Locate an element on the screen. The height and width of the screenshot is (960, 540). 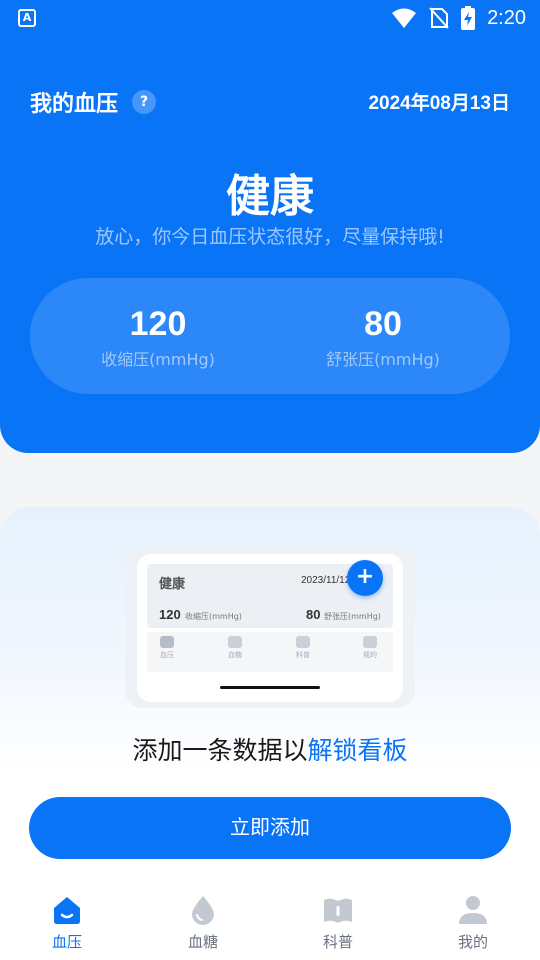
preview-person-icon is located at coordinates (370, 642).